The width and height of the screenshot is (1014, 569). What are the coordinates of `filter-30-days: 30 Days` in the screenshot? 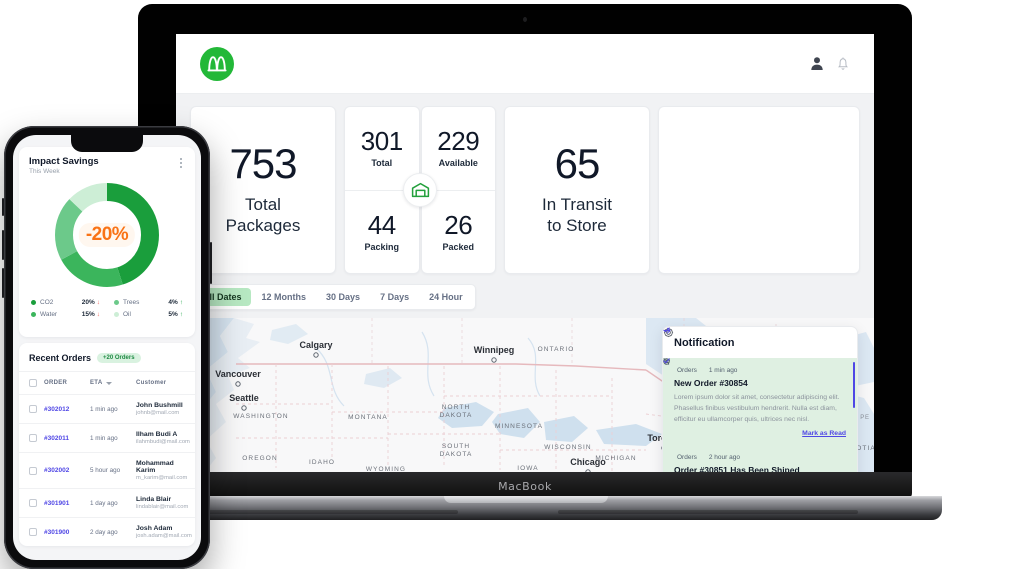 It's located at (343, 297).